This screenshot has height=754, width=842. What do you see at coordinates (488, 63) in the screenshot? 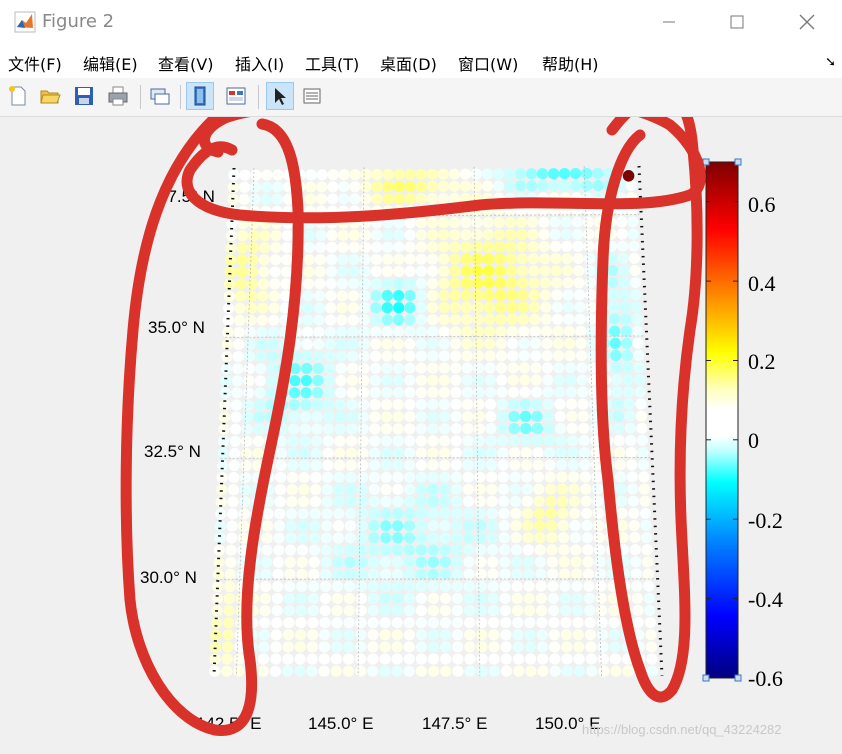
I see `menu-window: 窗口(W)` at bounding box center [488, 63].